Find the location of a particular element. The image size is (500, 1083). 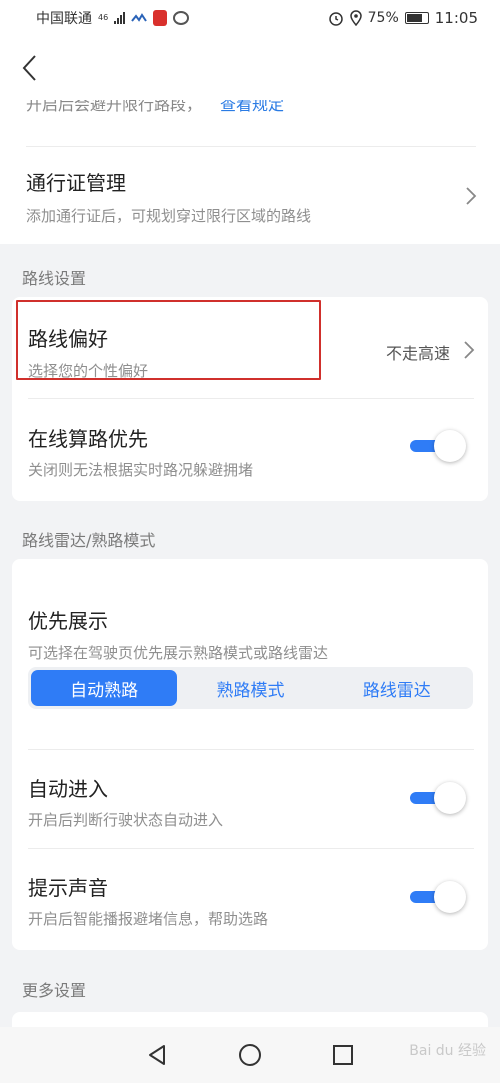

back-button is located at coordinates (29, 68).